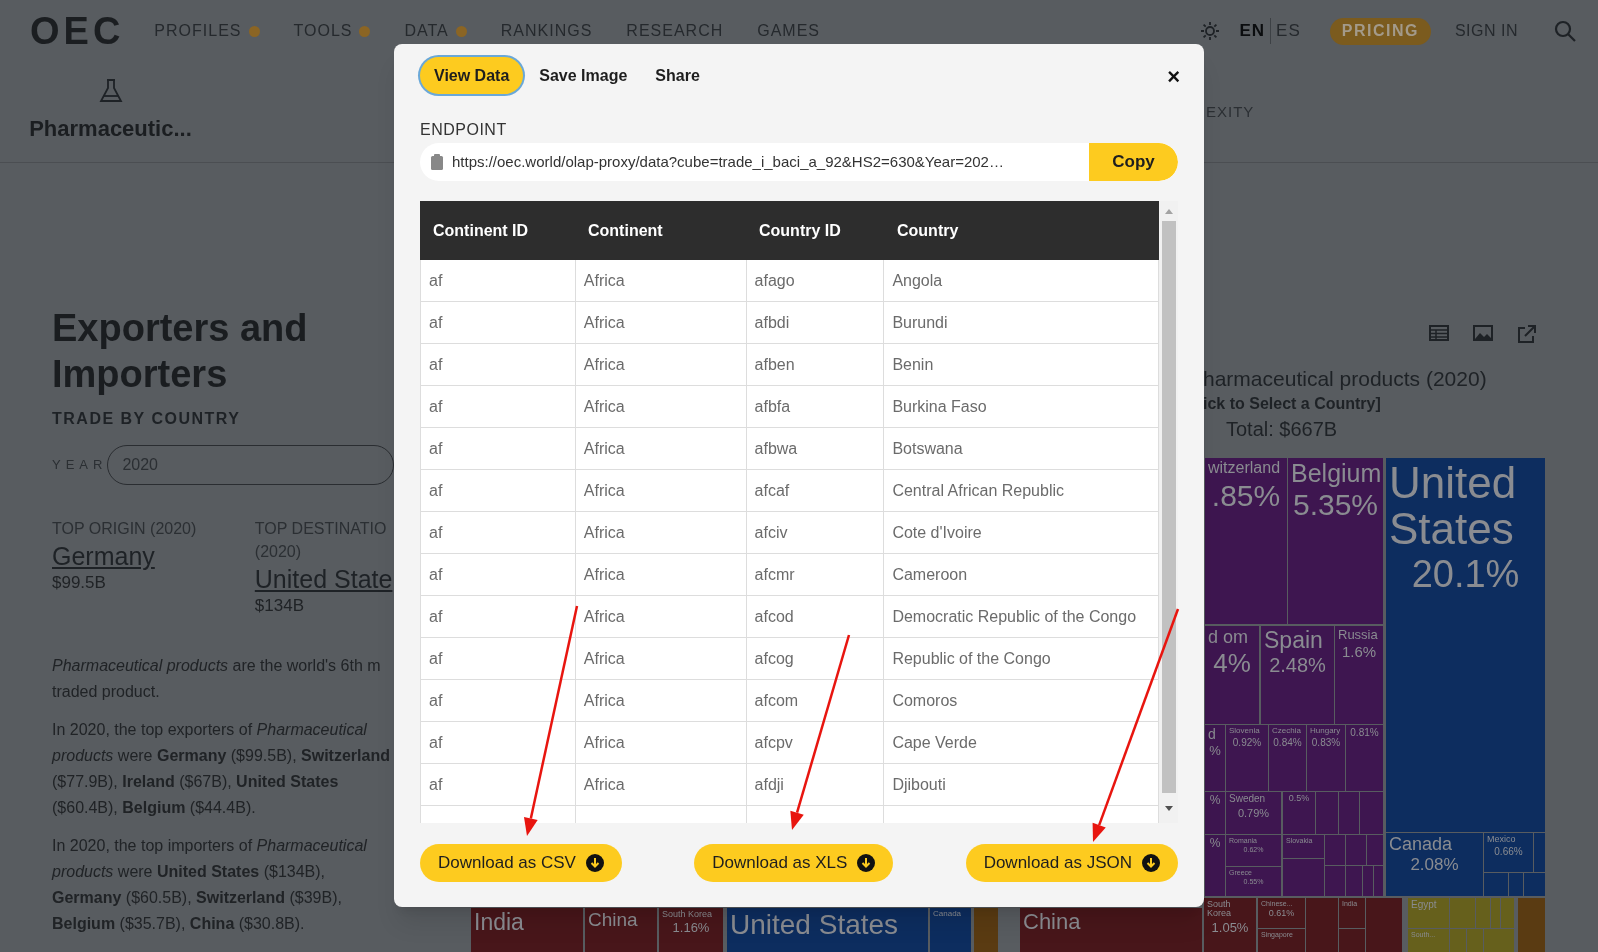 The height and width of the screenshot is (952, 1598). What do you see at coordinates (1526, 334) in the screenshot?
I see `external-link-icon` at bounding box center [1526, 334].